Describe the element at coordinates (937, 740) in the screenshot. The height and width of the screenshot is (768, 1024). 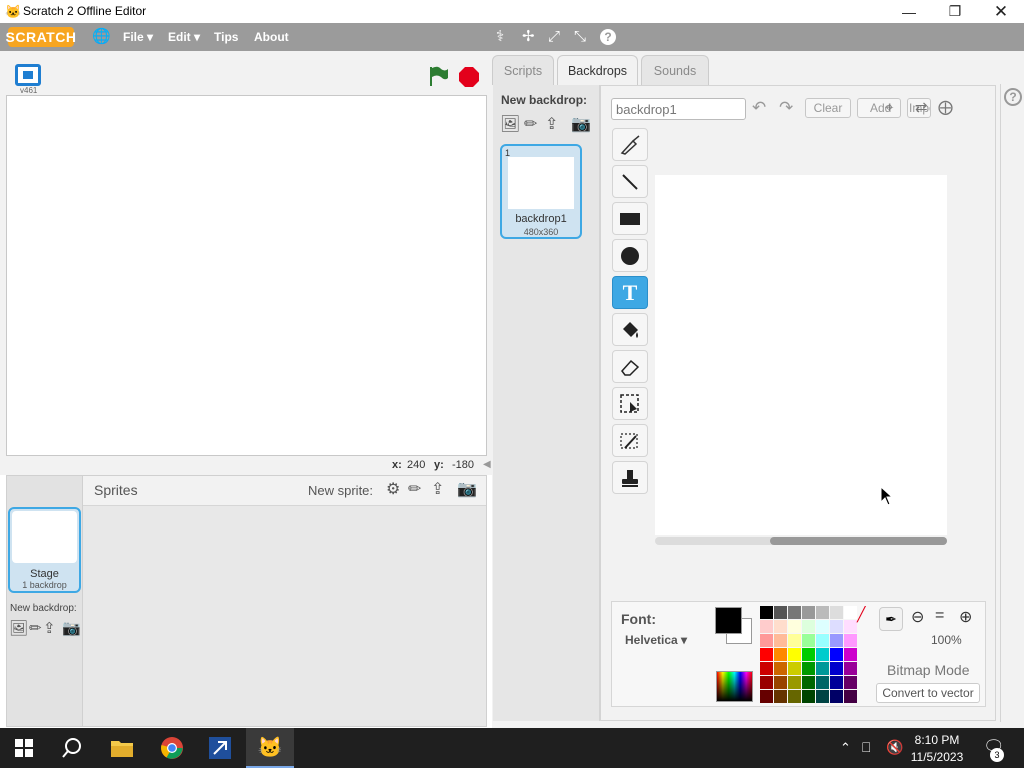
I see `clock-time: 8:10 PM` at that location.